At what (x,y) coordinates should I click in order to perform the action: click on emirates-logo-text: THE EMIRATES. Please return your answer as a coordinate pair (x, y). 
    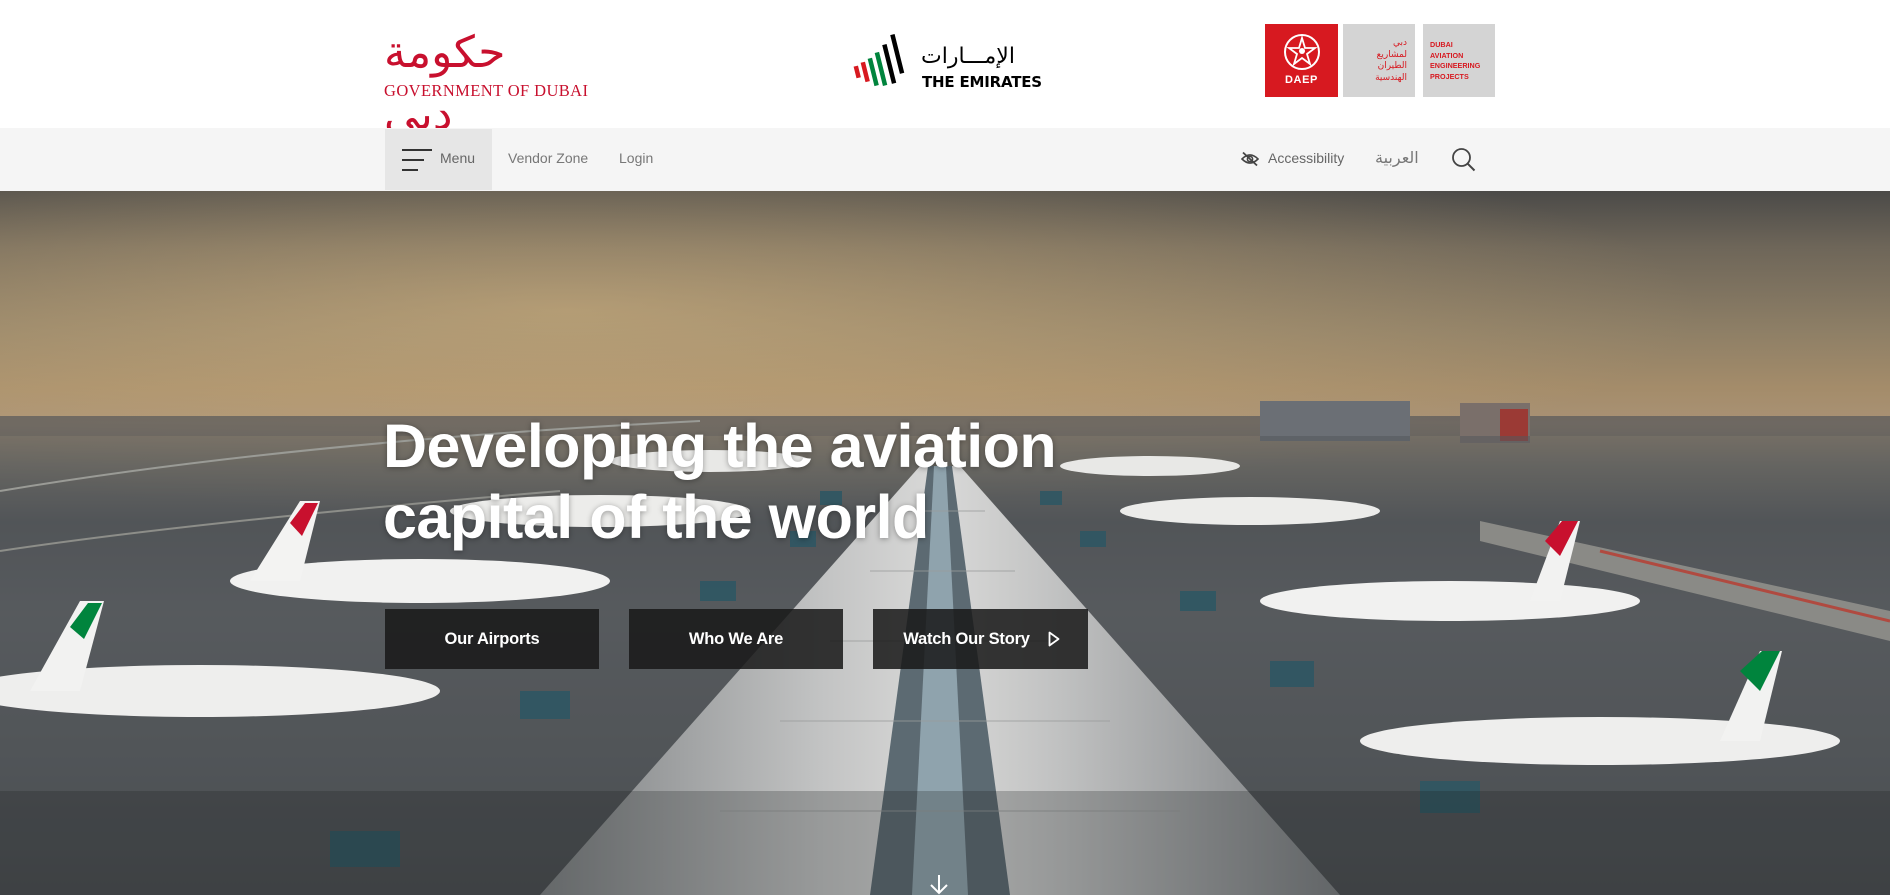
    Looking at the image, I should click on (982, 82).